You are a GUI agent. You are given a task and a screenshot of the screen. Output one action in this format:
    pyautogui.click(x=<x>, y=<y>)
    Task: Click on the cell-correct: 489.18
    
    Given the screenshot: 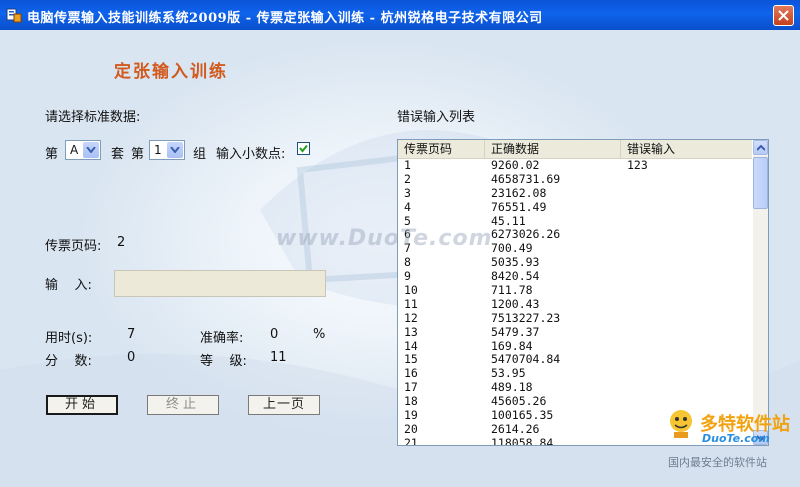 What is the action you would take?
    pyautogui.click(x=512, y=387)
    